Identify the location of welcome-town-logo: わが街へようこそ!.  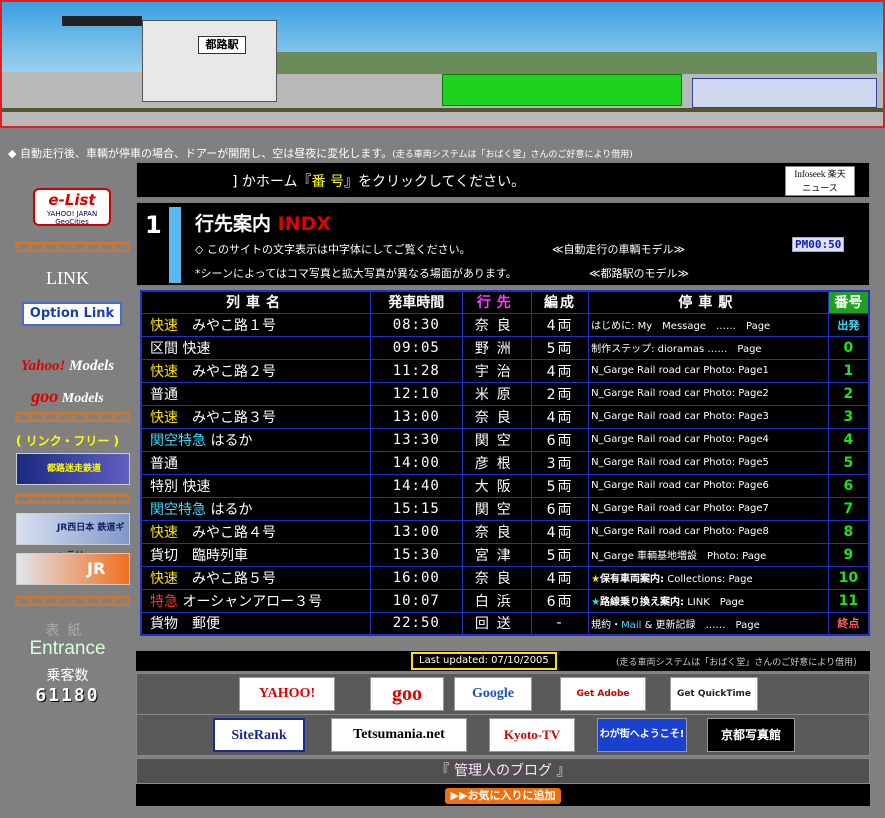
(642, 735).